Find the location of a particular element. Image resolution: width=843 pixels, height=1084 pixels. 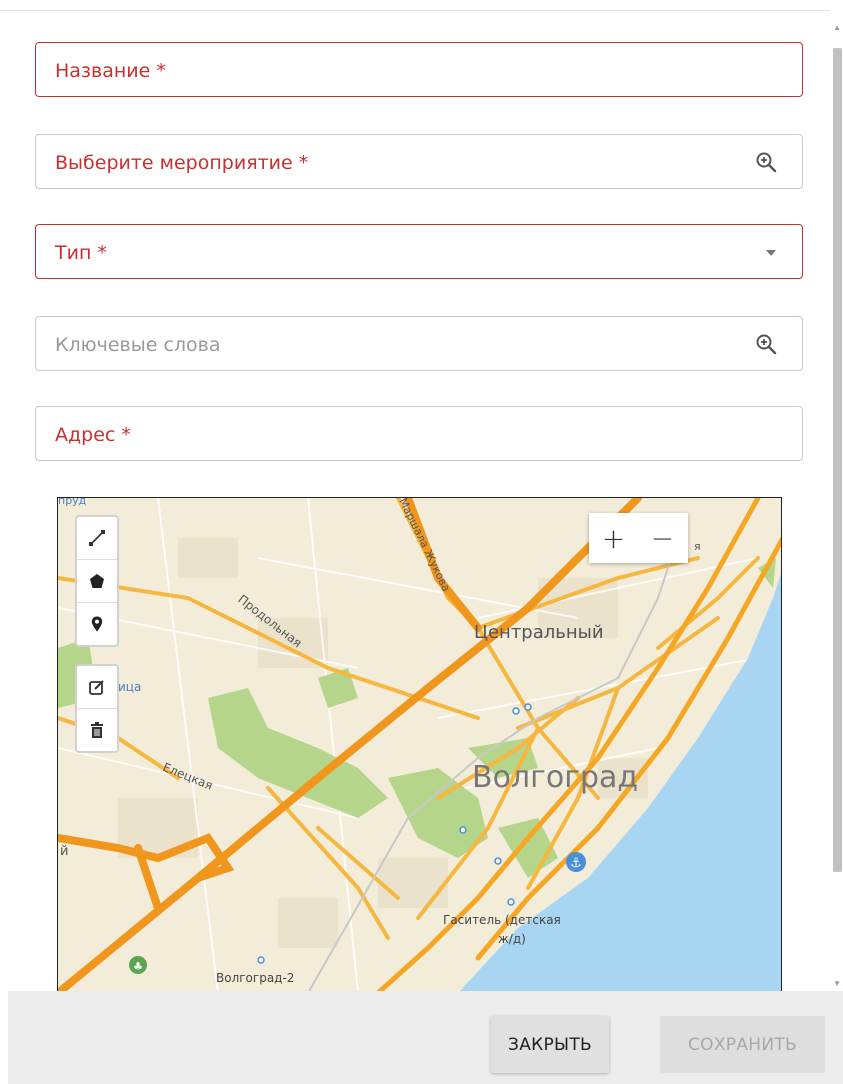

scrollbar-thumb is located at coordinates (837, 460).